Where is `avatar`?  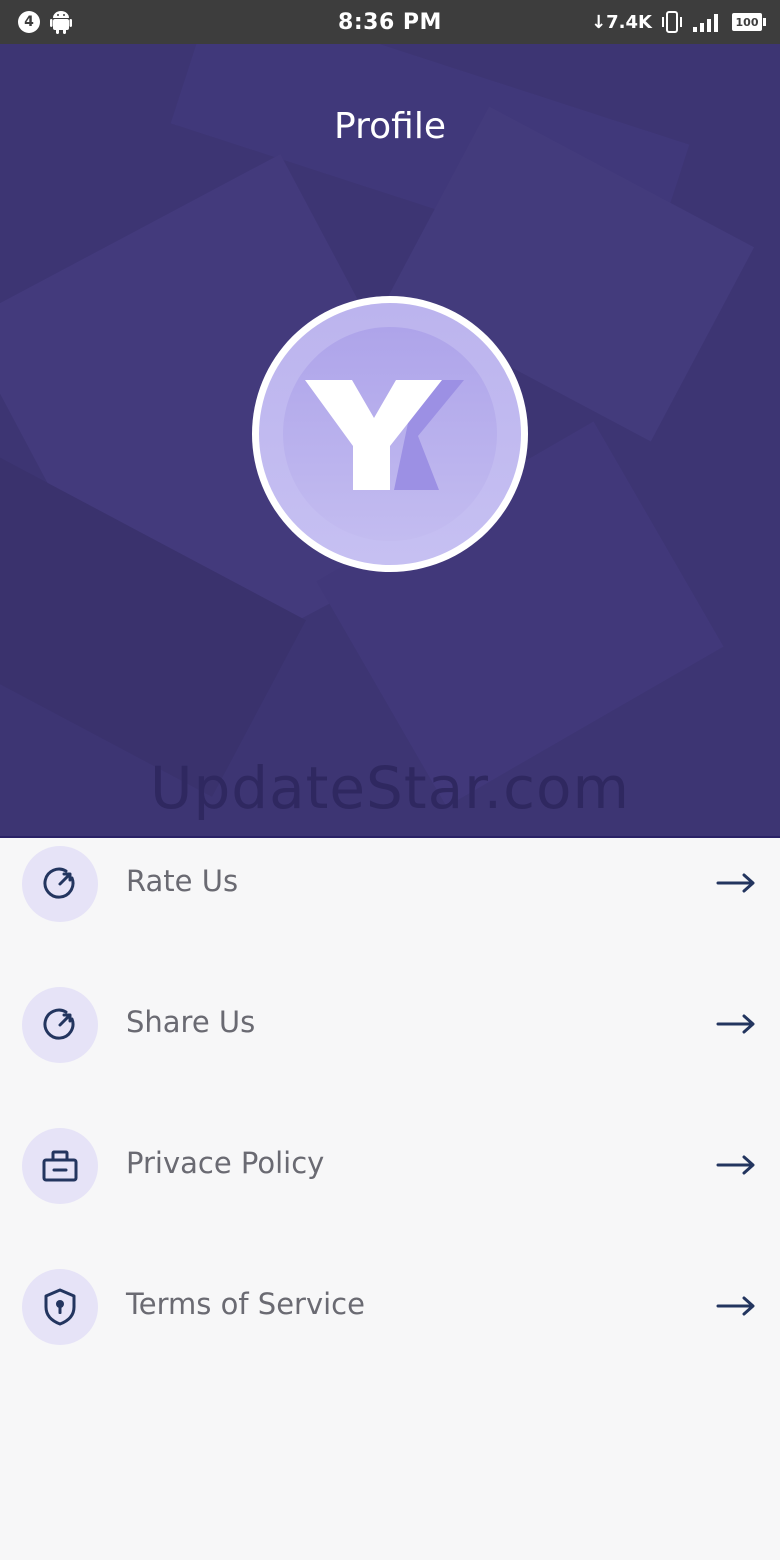 avatar is located at coordinates (390, 434).